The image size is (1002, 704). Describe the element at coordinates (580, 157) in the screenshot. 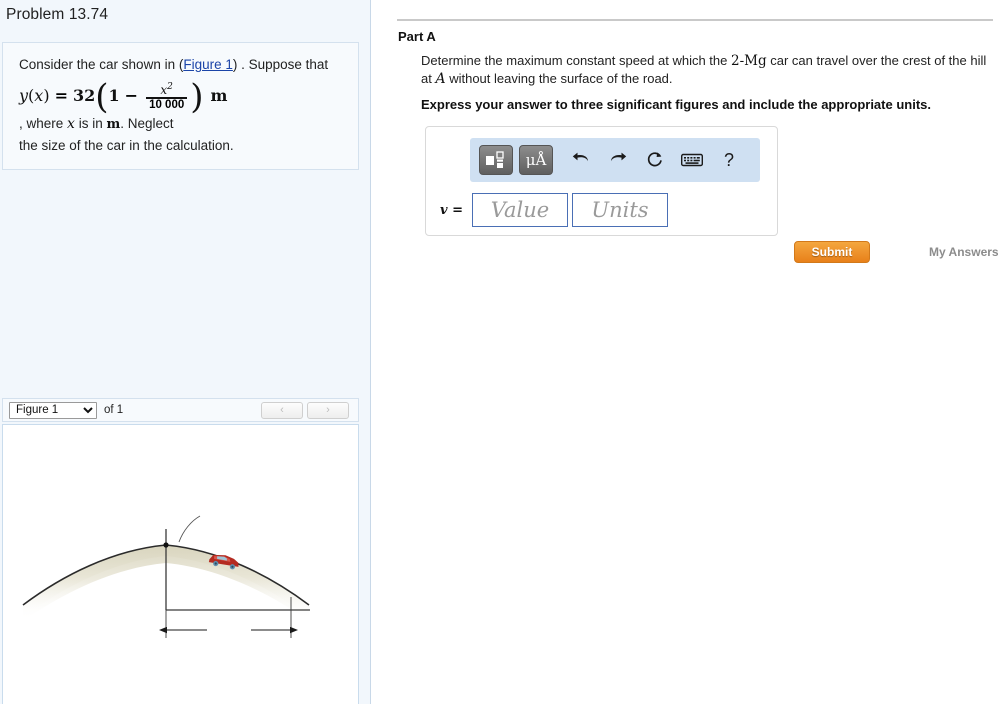

I see `undo-glyph` at that location.